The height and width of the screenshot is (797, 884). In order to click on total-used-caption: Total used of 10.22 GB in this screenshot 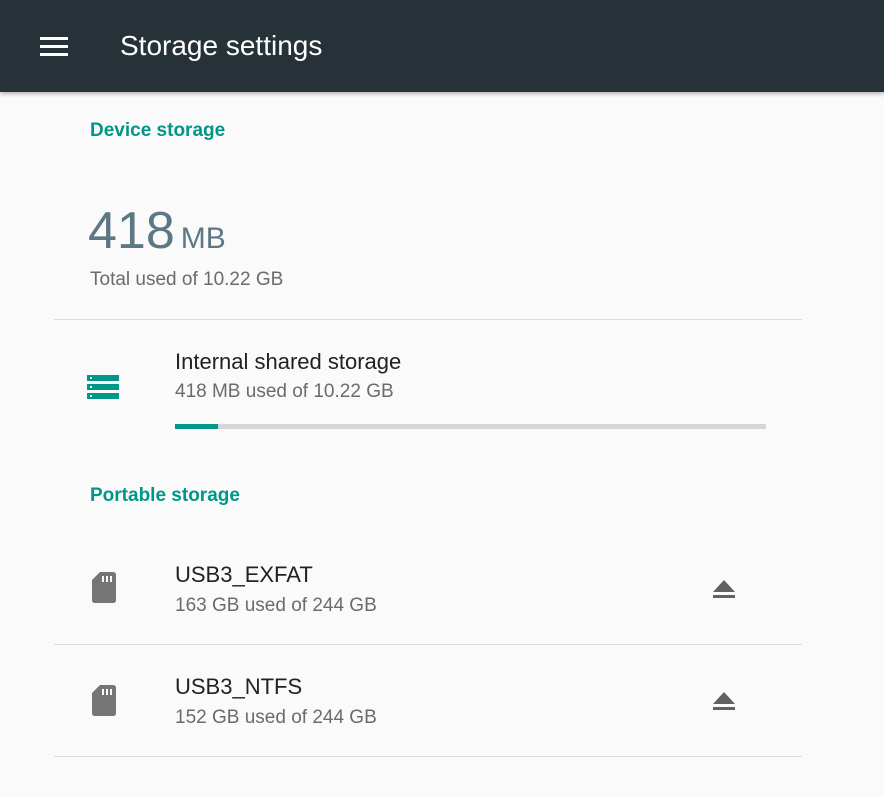, I will do `click(187, 279)`.